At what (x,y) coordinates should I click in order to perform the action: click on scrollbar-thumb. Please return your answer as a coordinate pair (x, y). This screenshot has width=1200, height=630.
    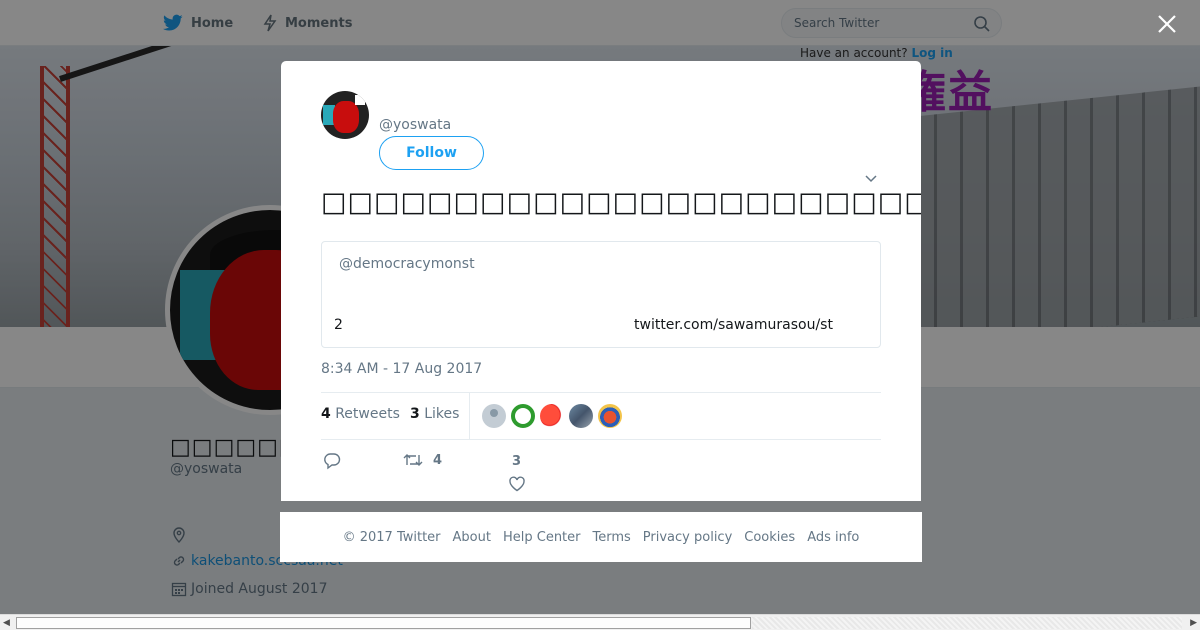
    Looking at the image, I should click on (383, 623).